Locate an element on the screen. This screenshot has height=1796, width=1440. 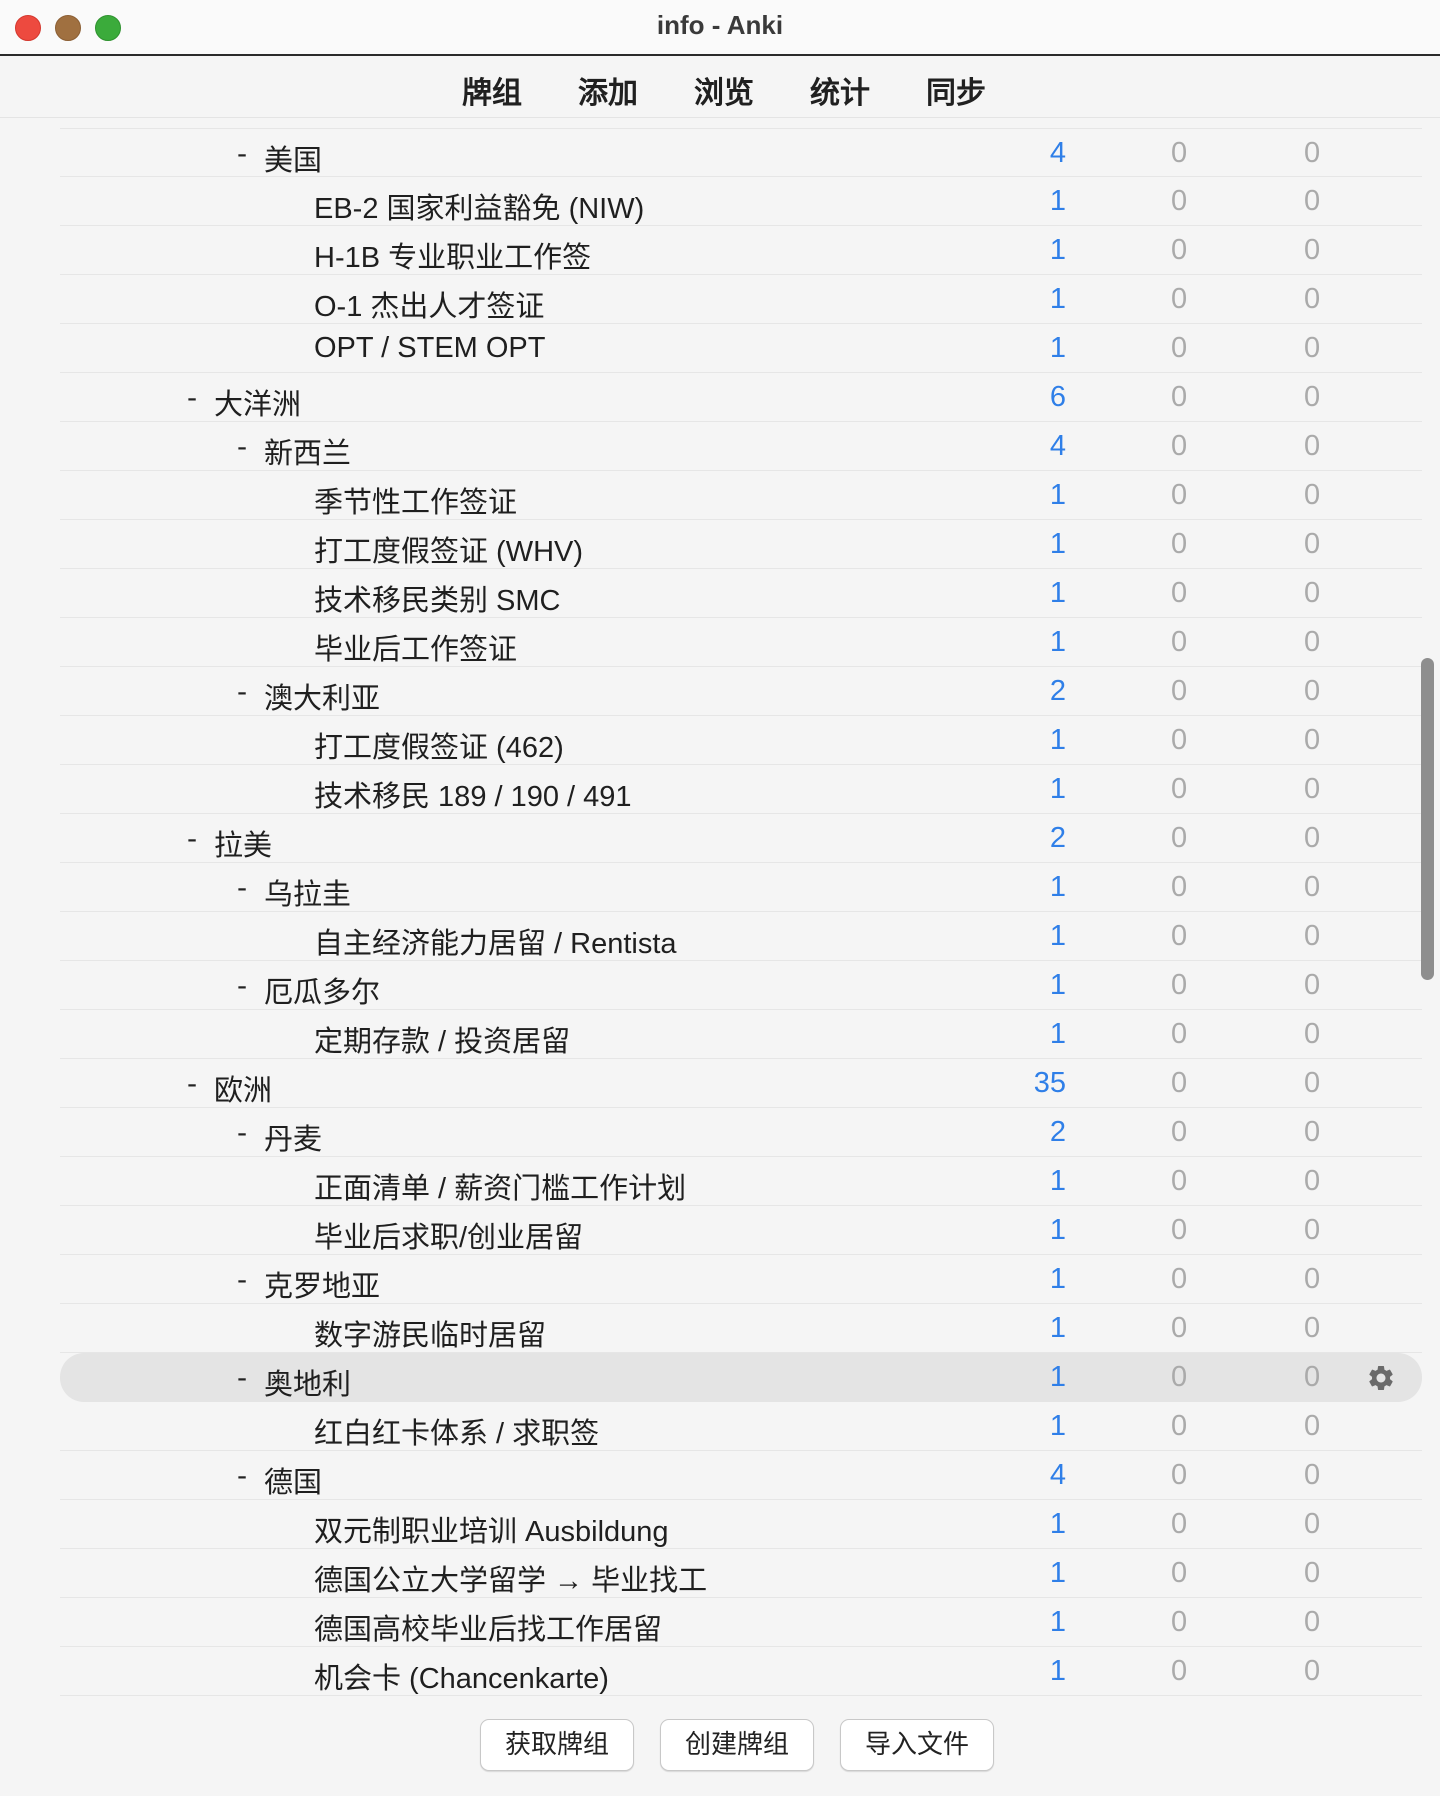
deck-name: 正面清单 / 薪资门槛工作计划 is located at coordinates (500, 1186).